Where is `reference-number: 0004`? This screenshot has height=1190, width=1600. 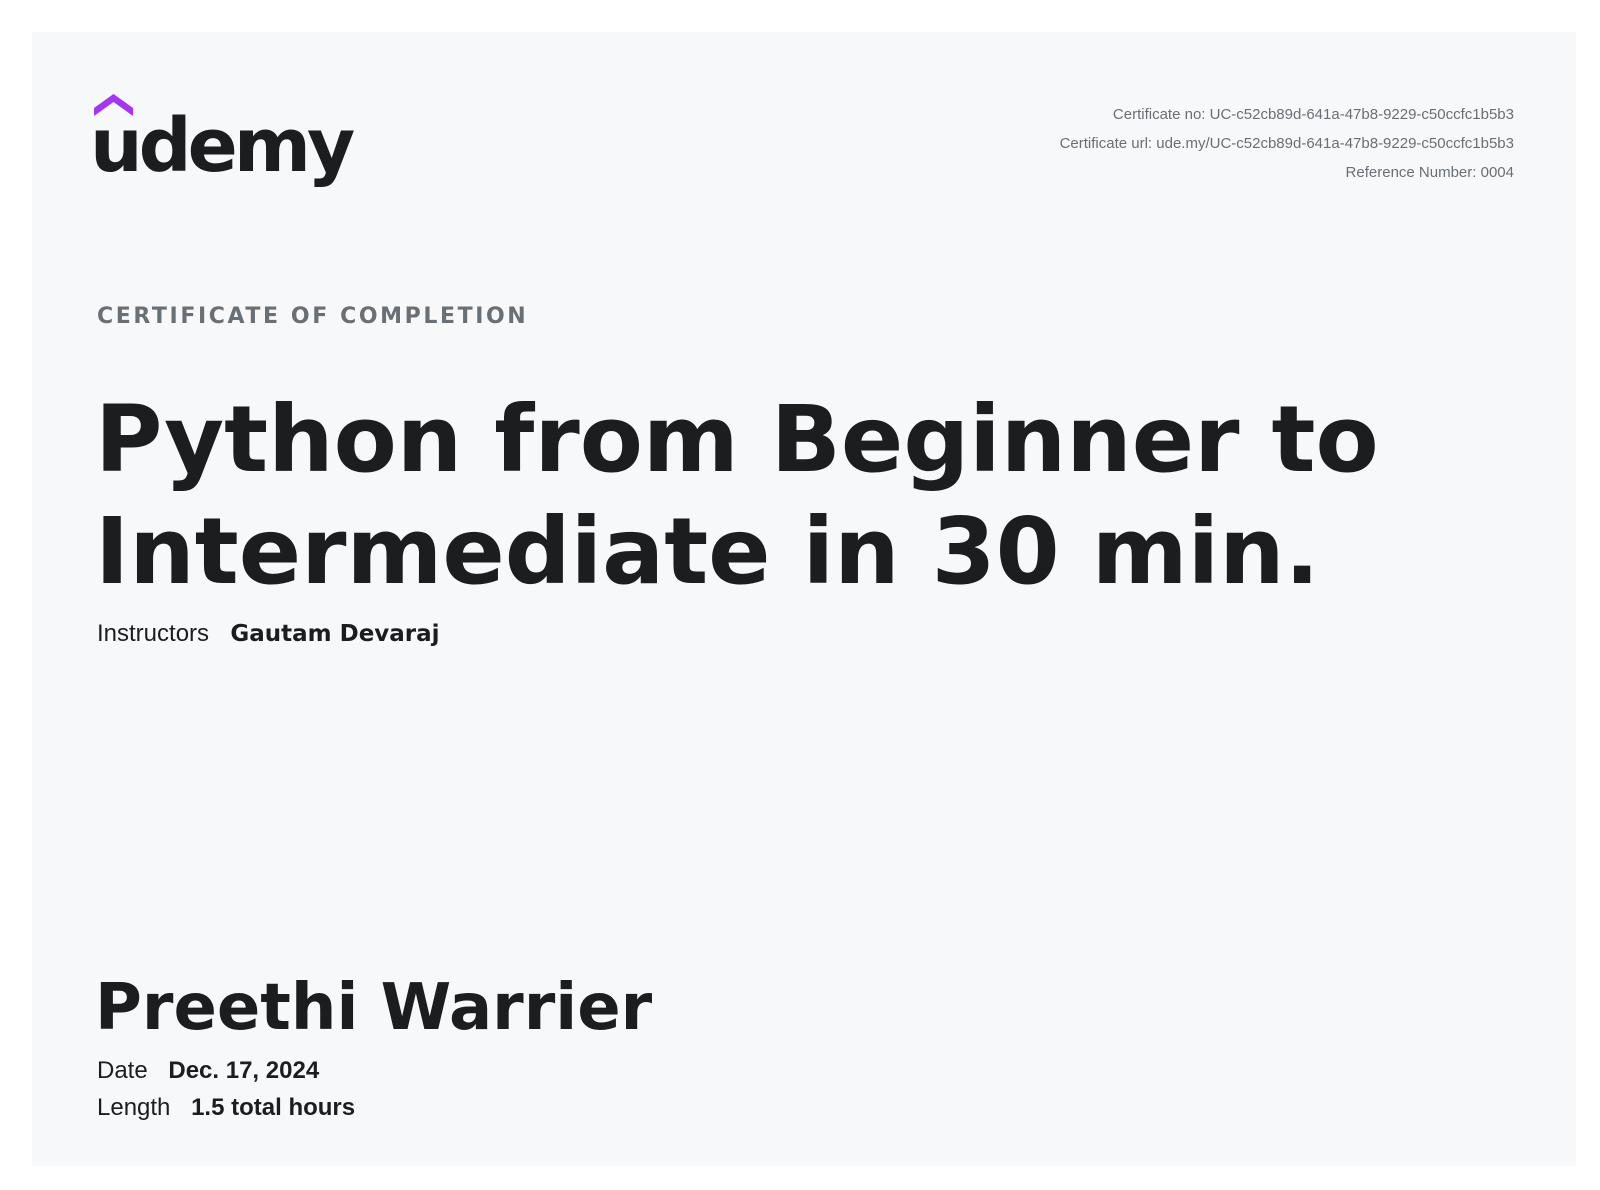
reference-number: 0004 is located at coordinates (1497, 172).